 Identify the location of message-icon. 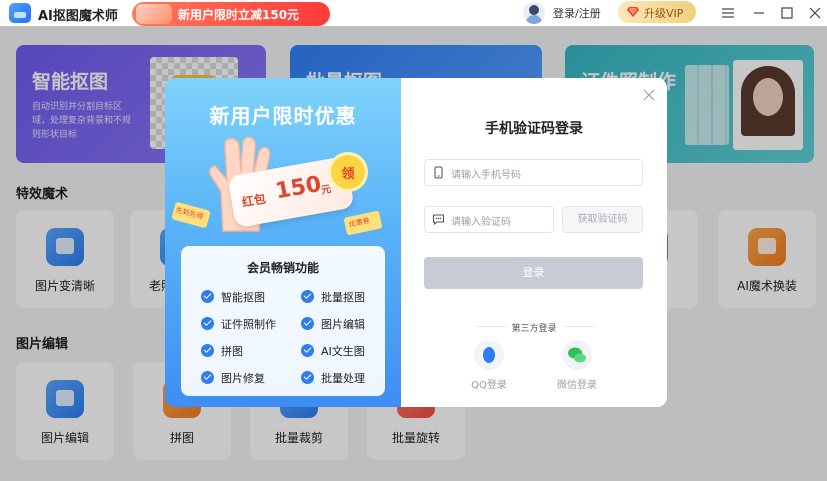
(438, 220).